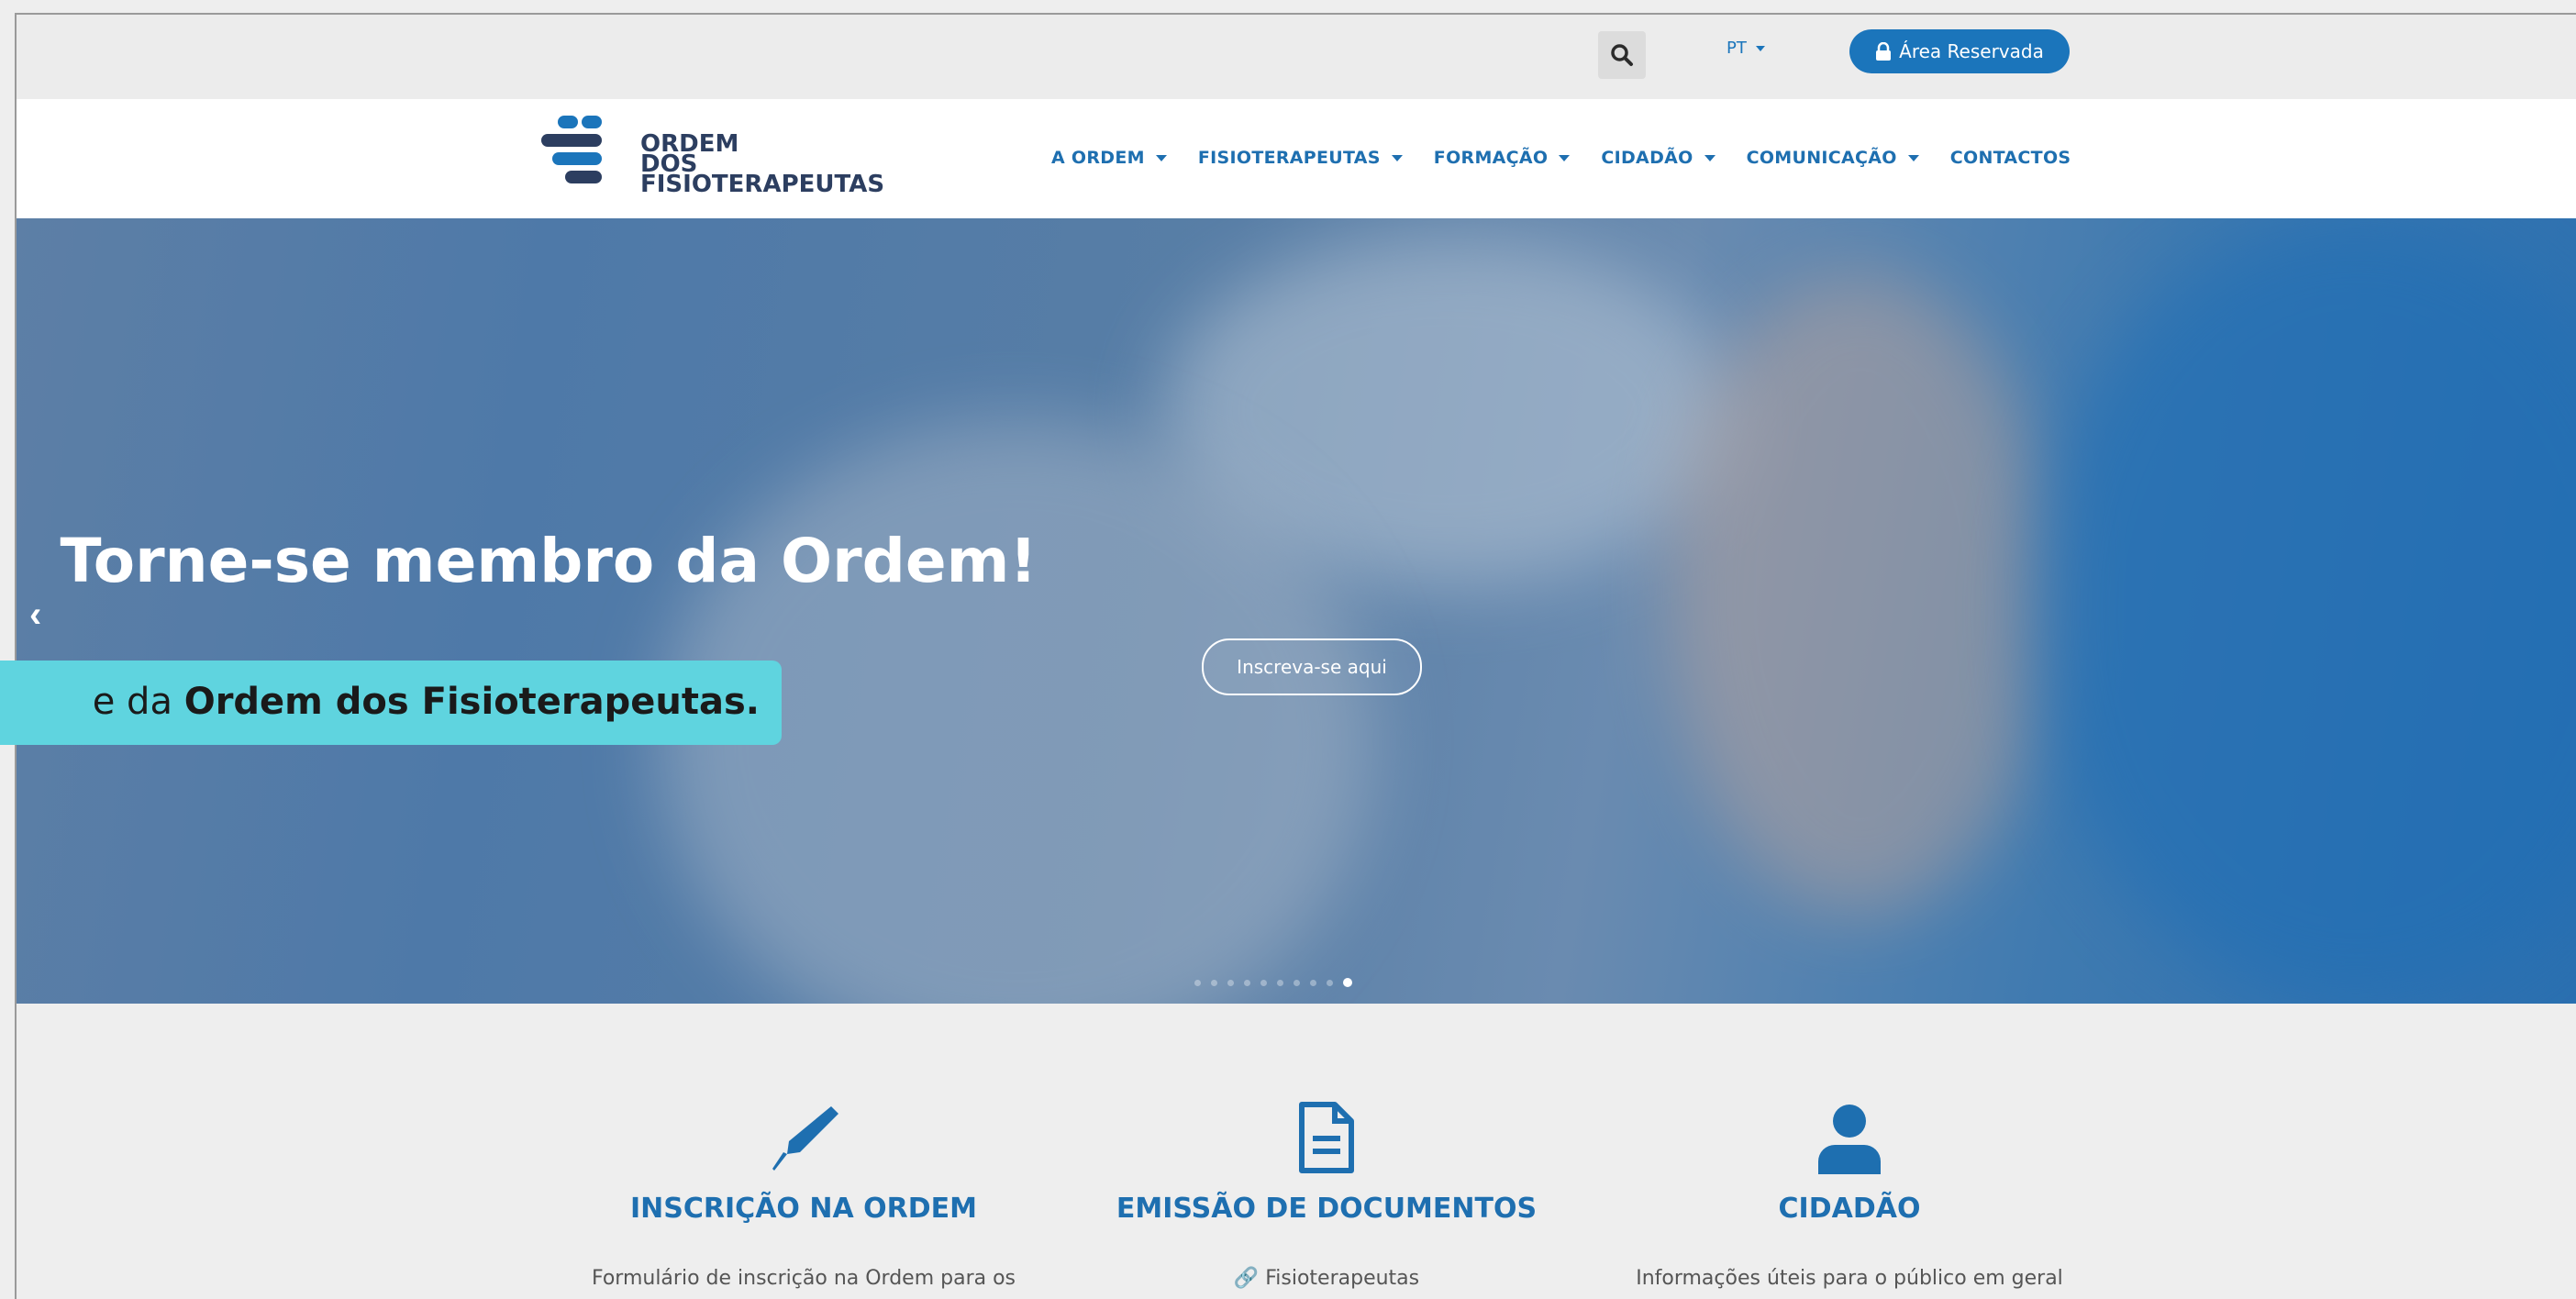  I want to click on nav-item-formacao: FORMAÇÃO, so click(1502, 158).